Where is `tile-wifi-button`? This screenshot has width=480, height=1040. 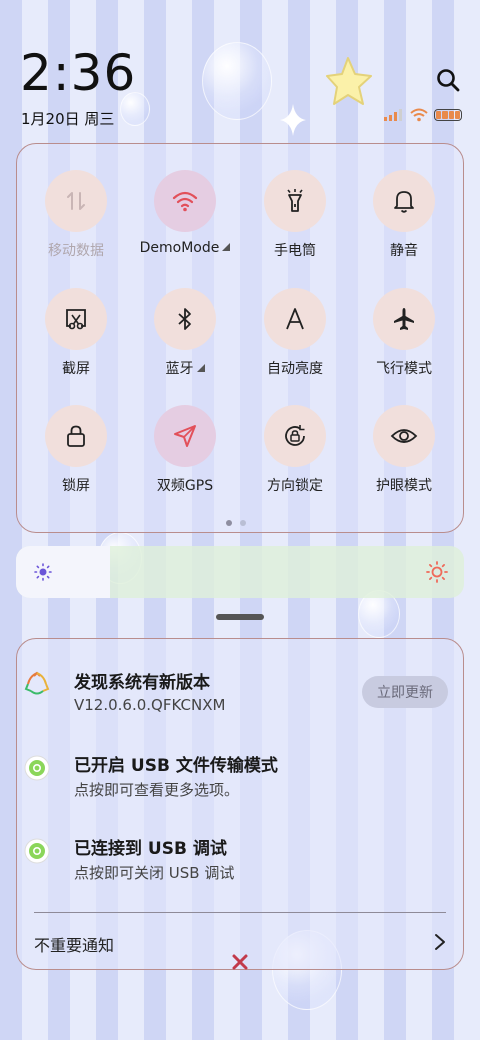 tile-wifi-button is located at coordinates (185, 201).